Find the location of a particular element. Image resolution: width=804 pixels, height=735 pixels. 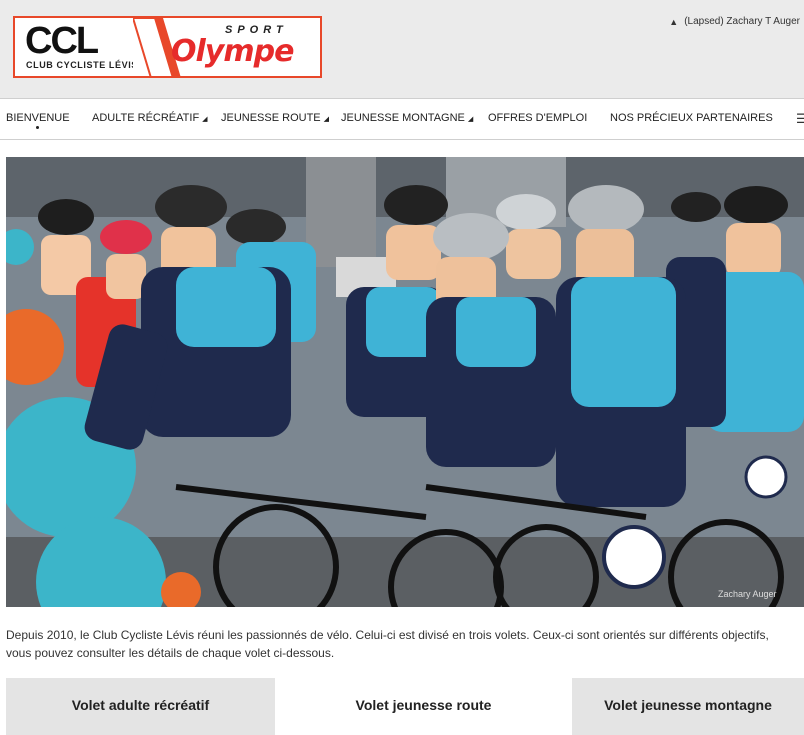

site-logo: CCL CLUB CYCLISTE LÉVIS SPORT Olympe is located at coordinates (167, 47).